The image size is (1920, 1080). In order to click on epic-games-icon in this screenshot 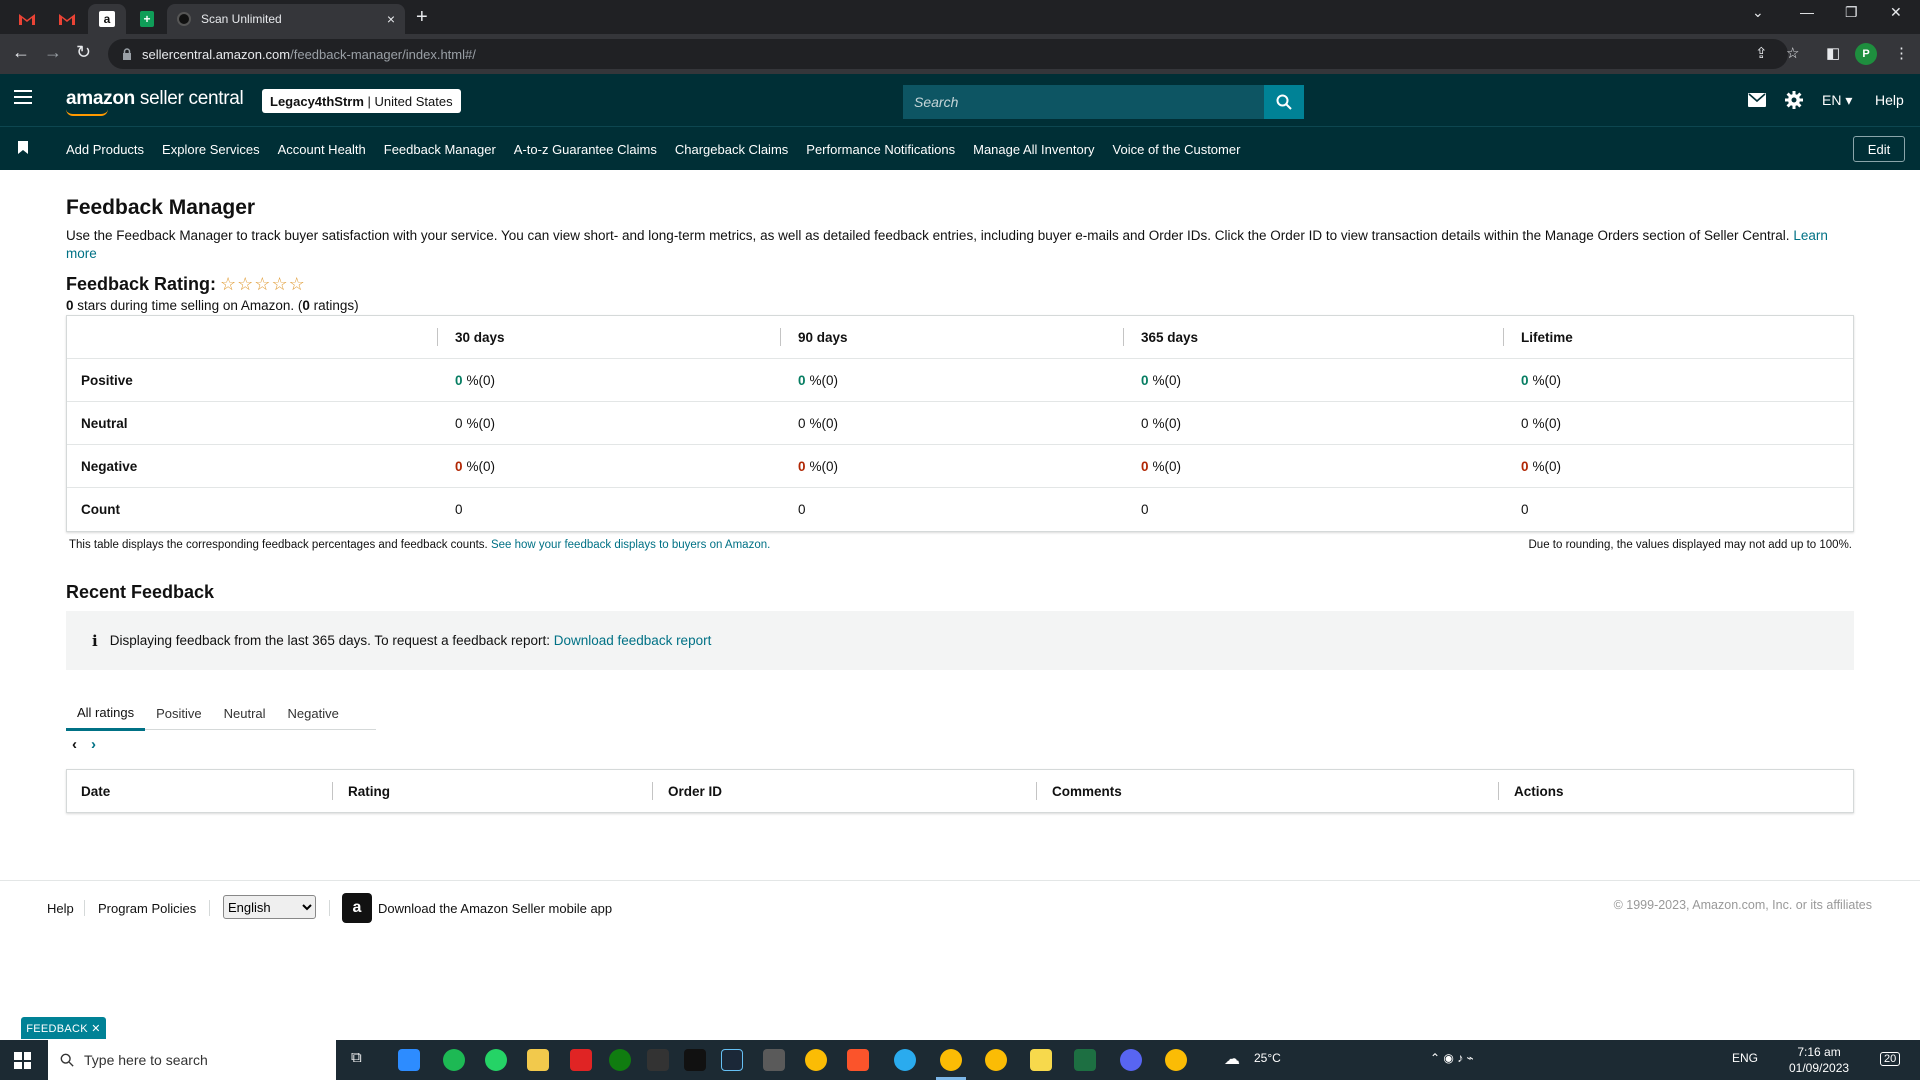, I will do `click(658, 1060)`.